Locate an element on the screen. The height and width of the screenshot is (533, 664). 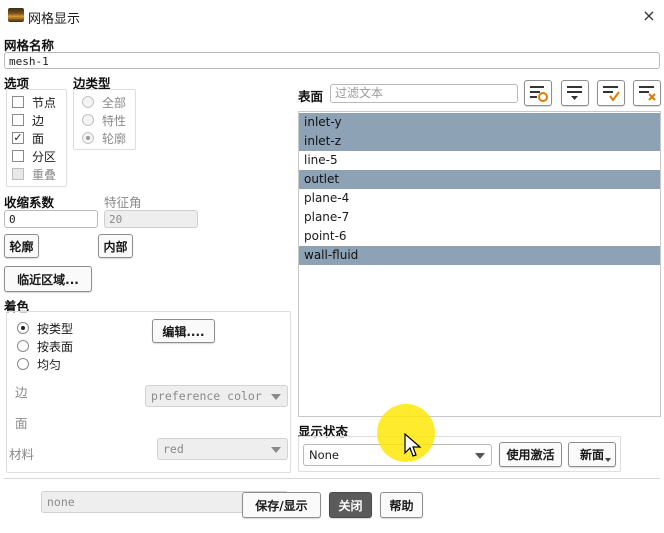
interior-button: 内部 is located at coordinates (115, 246).